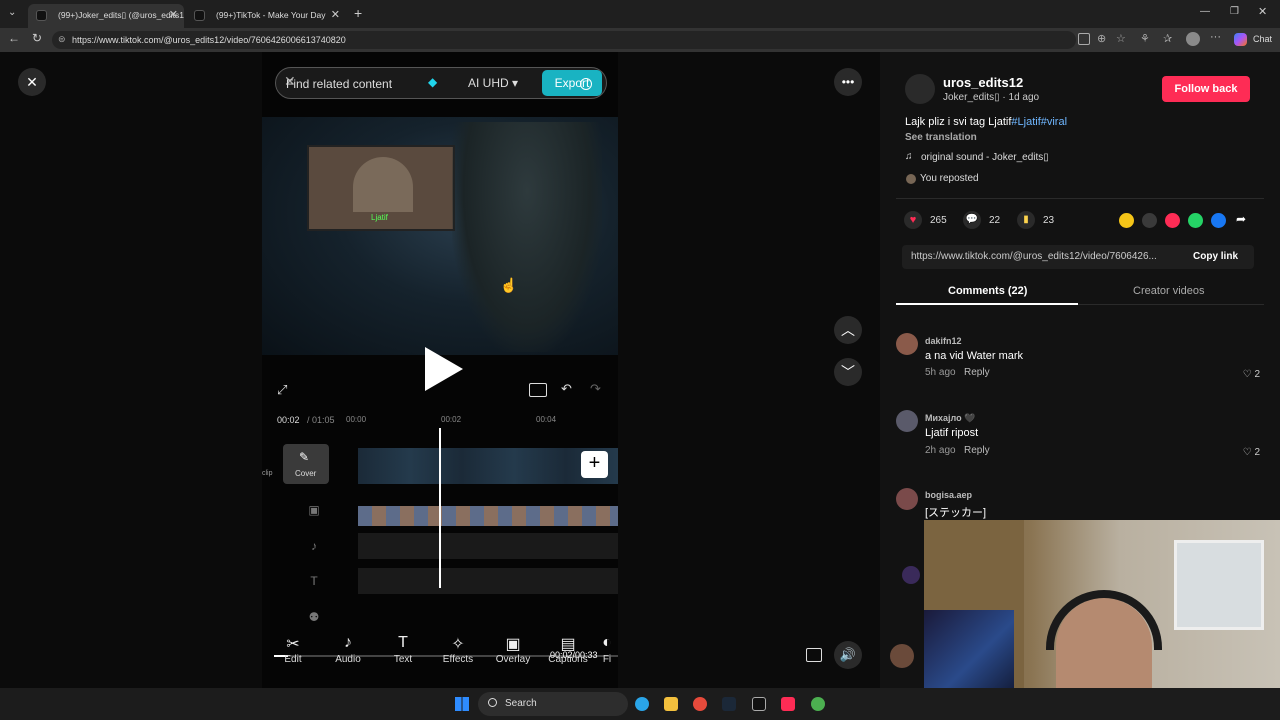 The image size is (1280, 720). Describe the element at coordinates (293, 649) in the screenshot. I see `tool-edit: ✂ Edit` at that location.